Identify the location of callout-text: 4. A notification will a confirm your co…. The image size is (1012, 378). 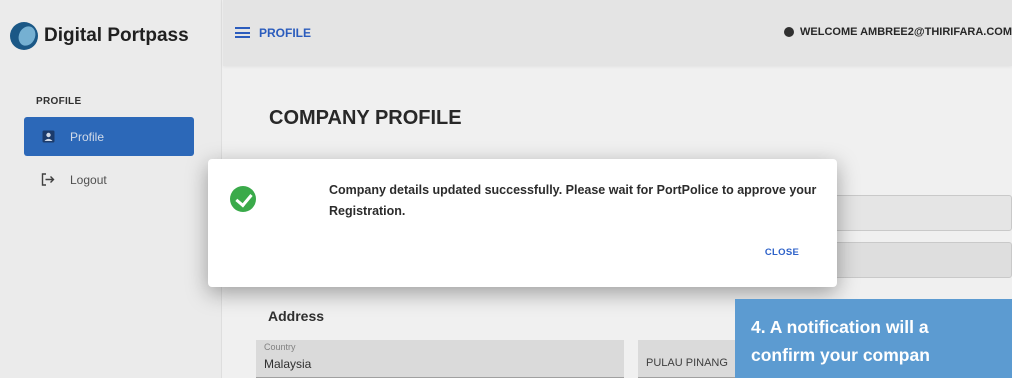
(840, 341).